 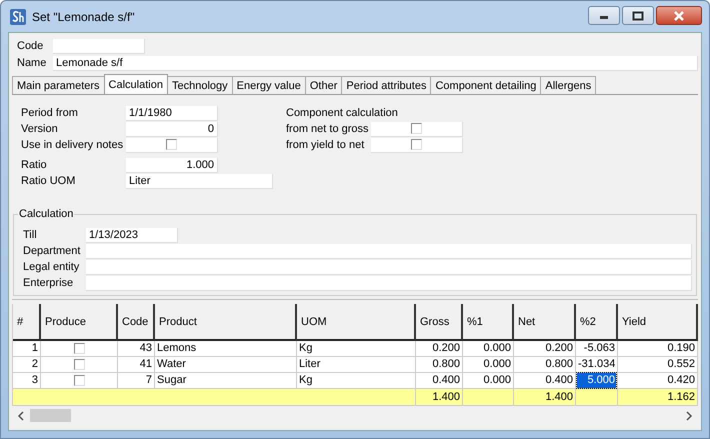 What do you see at coordinates (342, 113) in the screenshot?
I see `section-label: Component calculation` at bounding box center [342, 113].